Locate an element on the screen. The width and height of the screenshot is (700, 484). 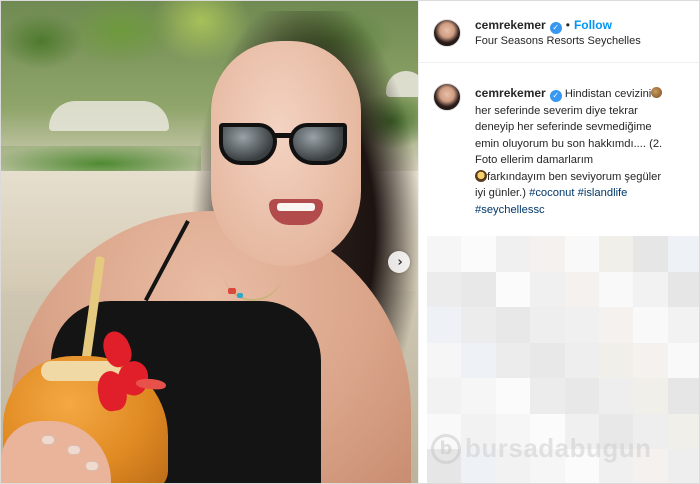
caption-line-7: iyi günler.) is located at coordinates (502, 193).